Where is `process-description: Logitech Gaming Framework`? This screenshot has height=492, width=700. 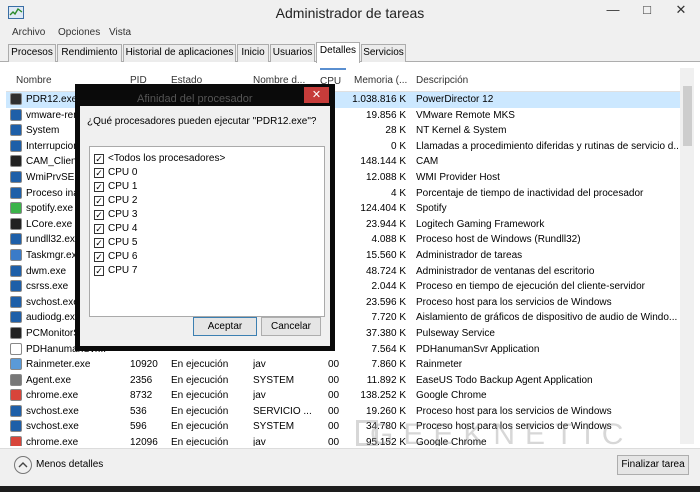
process-description: Logitech Gaming Framework is located at coordinates (480, 224).